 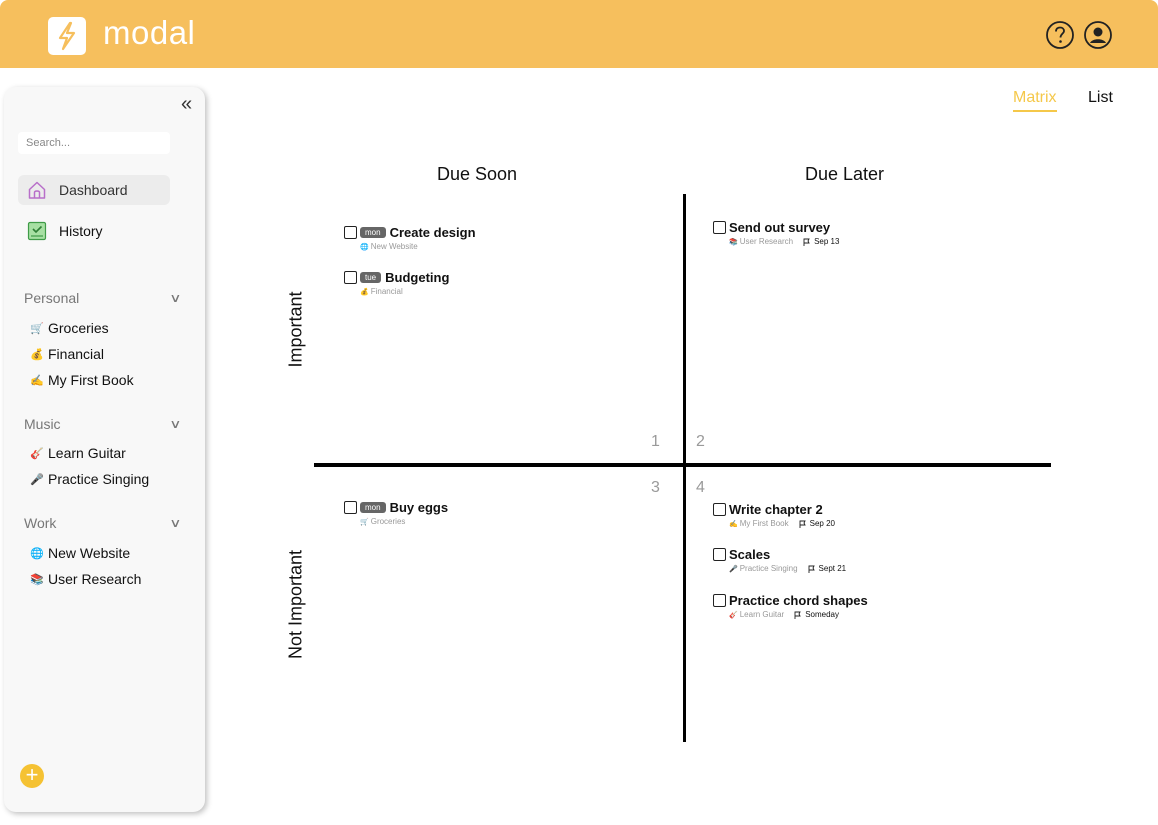 I want to click on sidebar-item-history: History, so click(x=94, y=231).